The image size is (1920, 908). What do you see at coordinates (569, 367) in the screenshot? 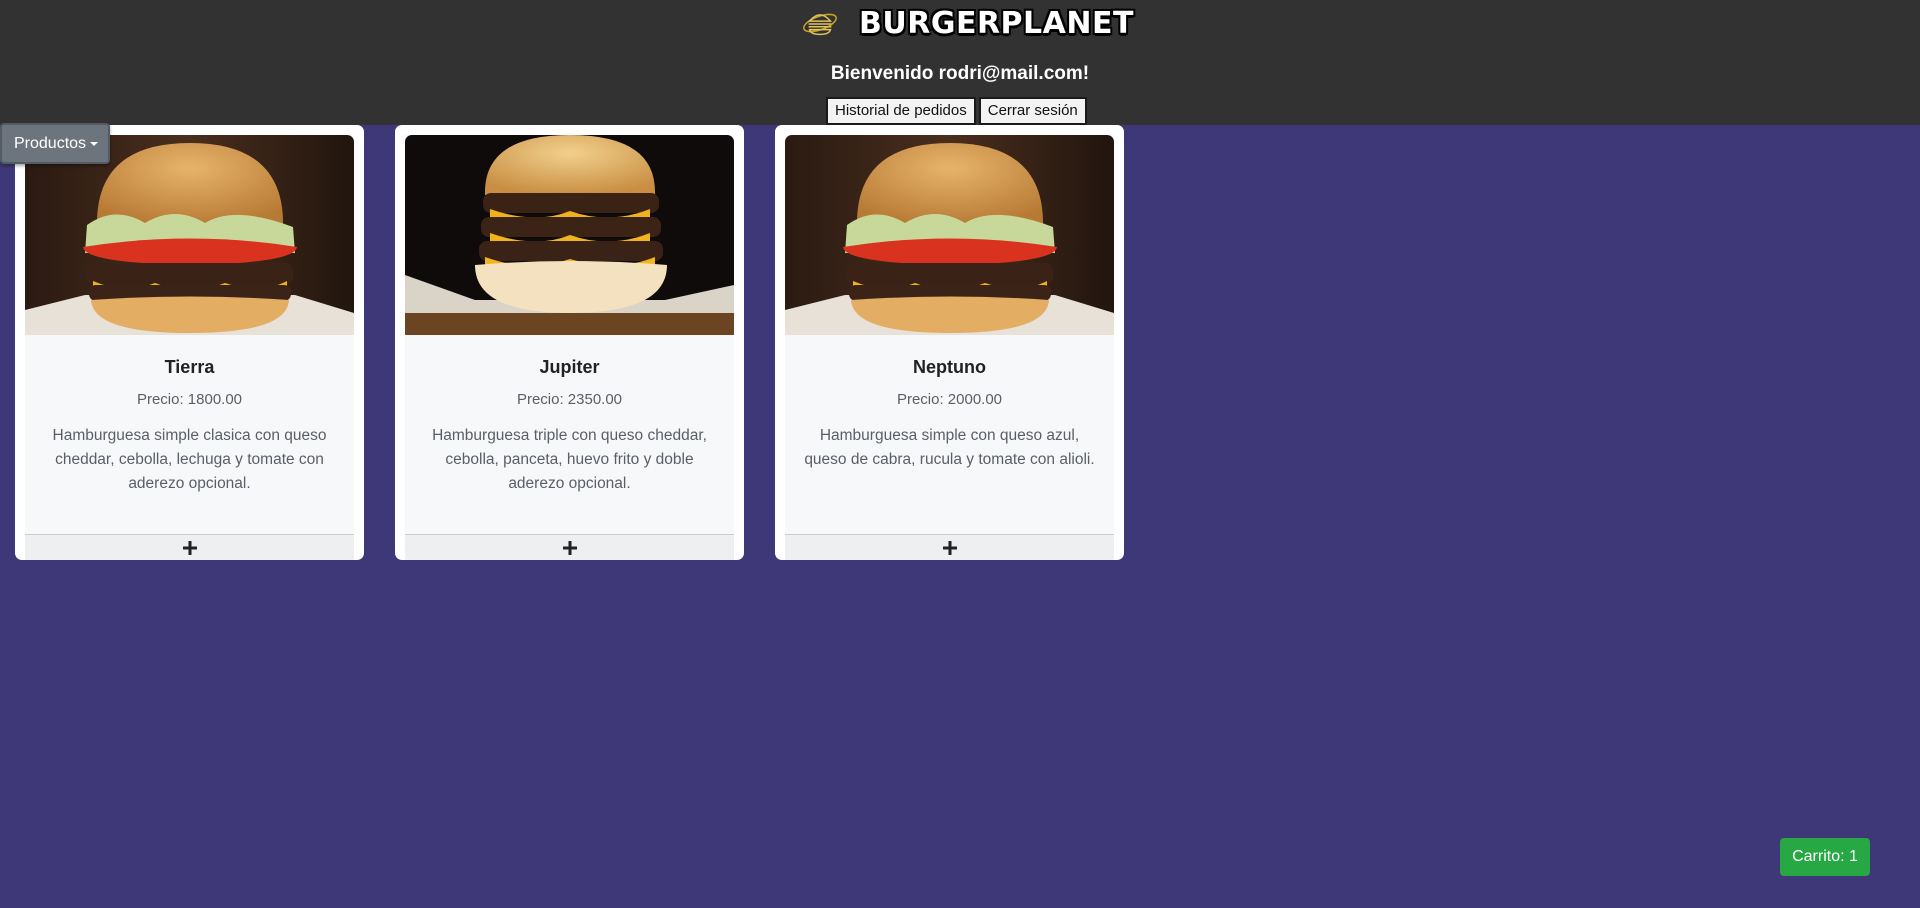
I see `product-name: Jupiter` at bounding box center [569, 367].